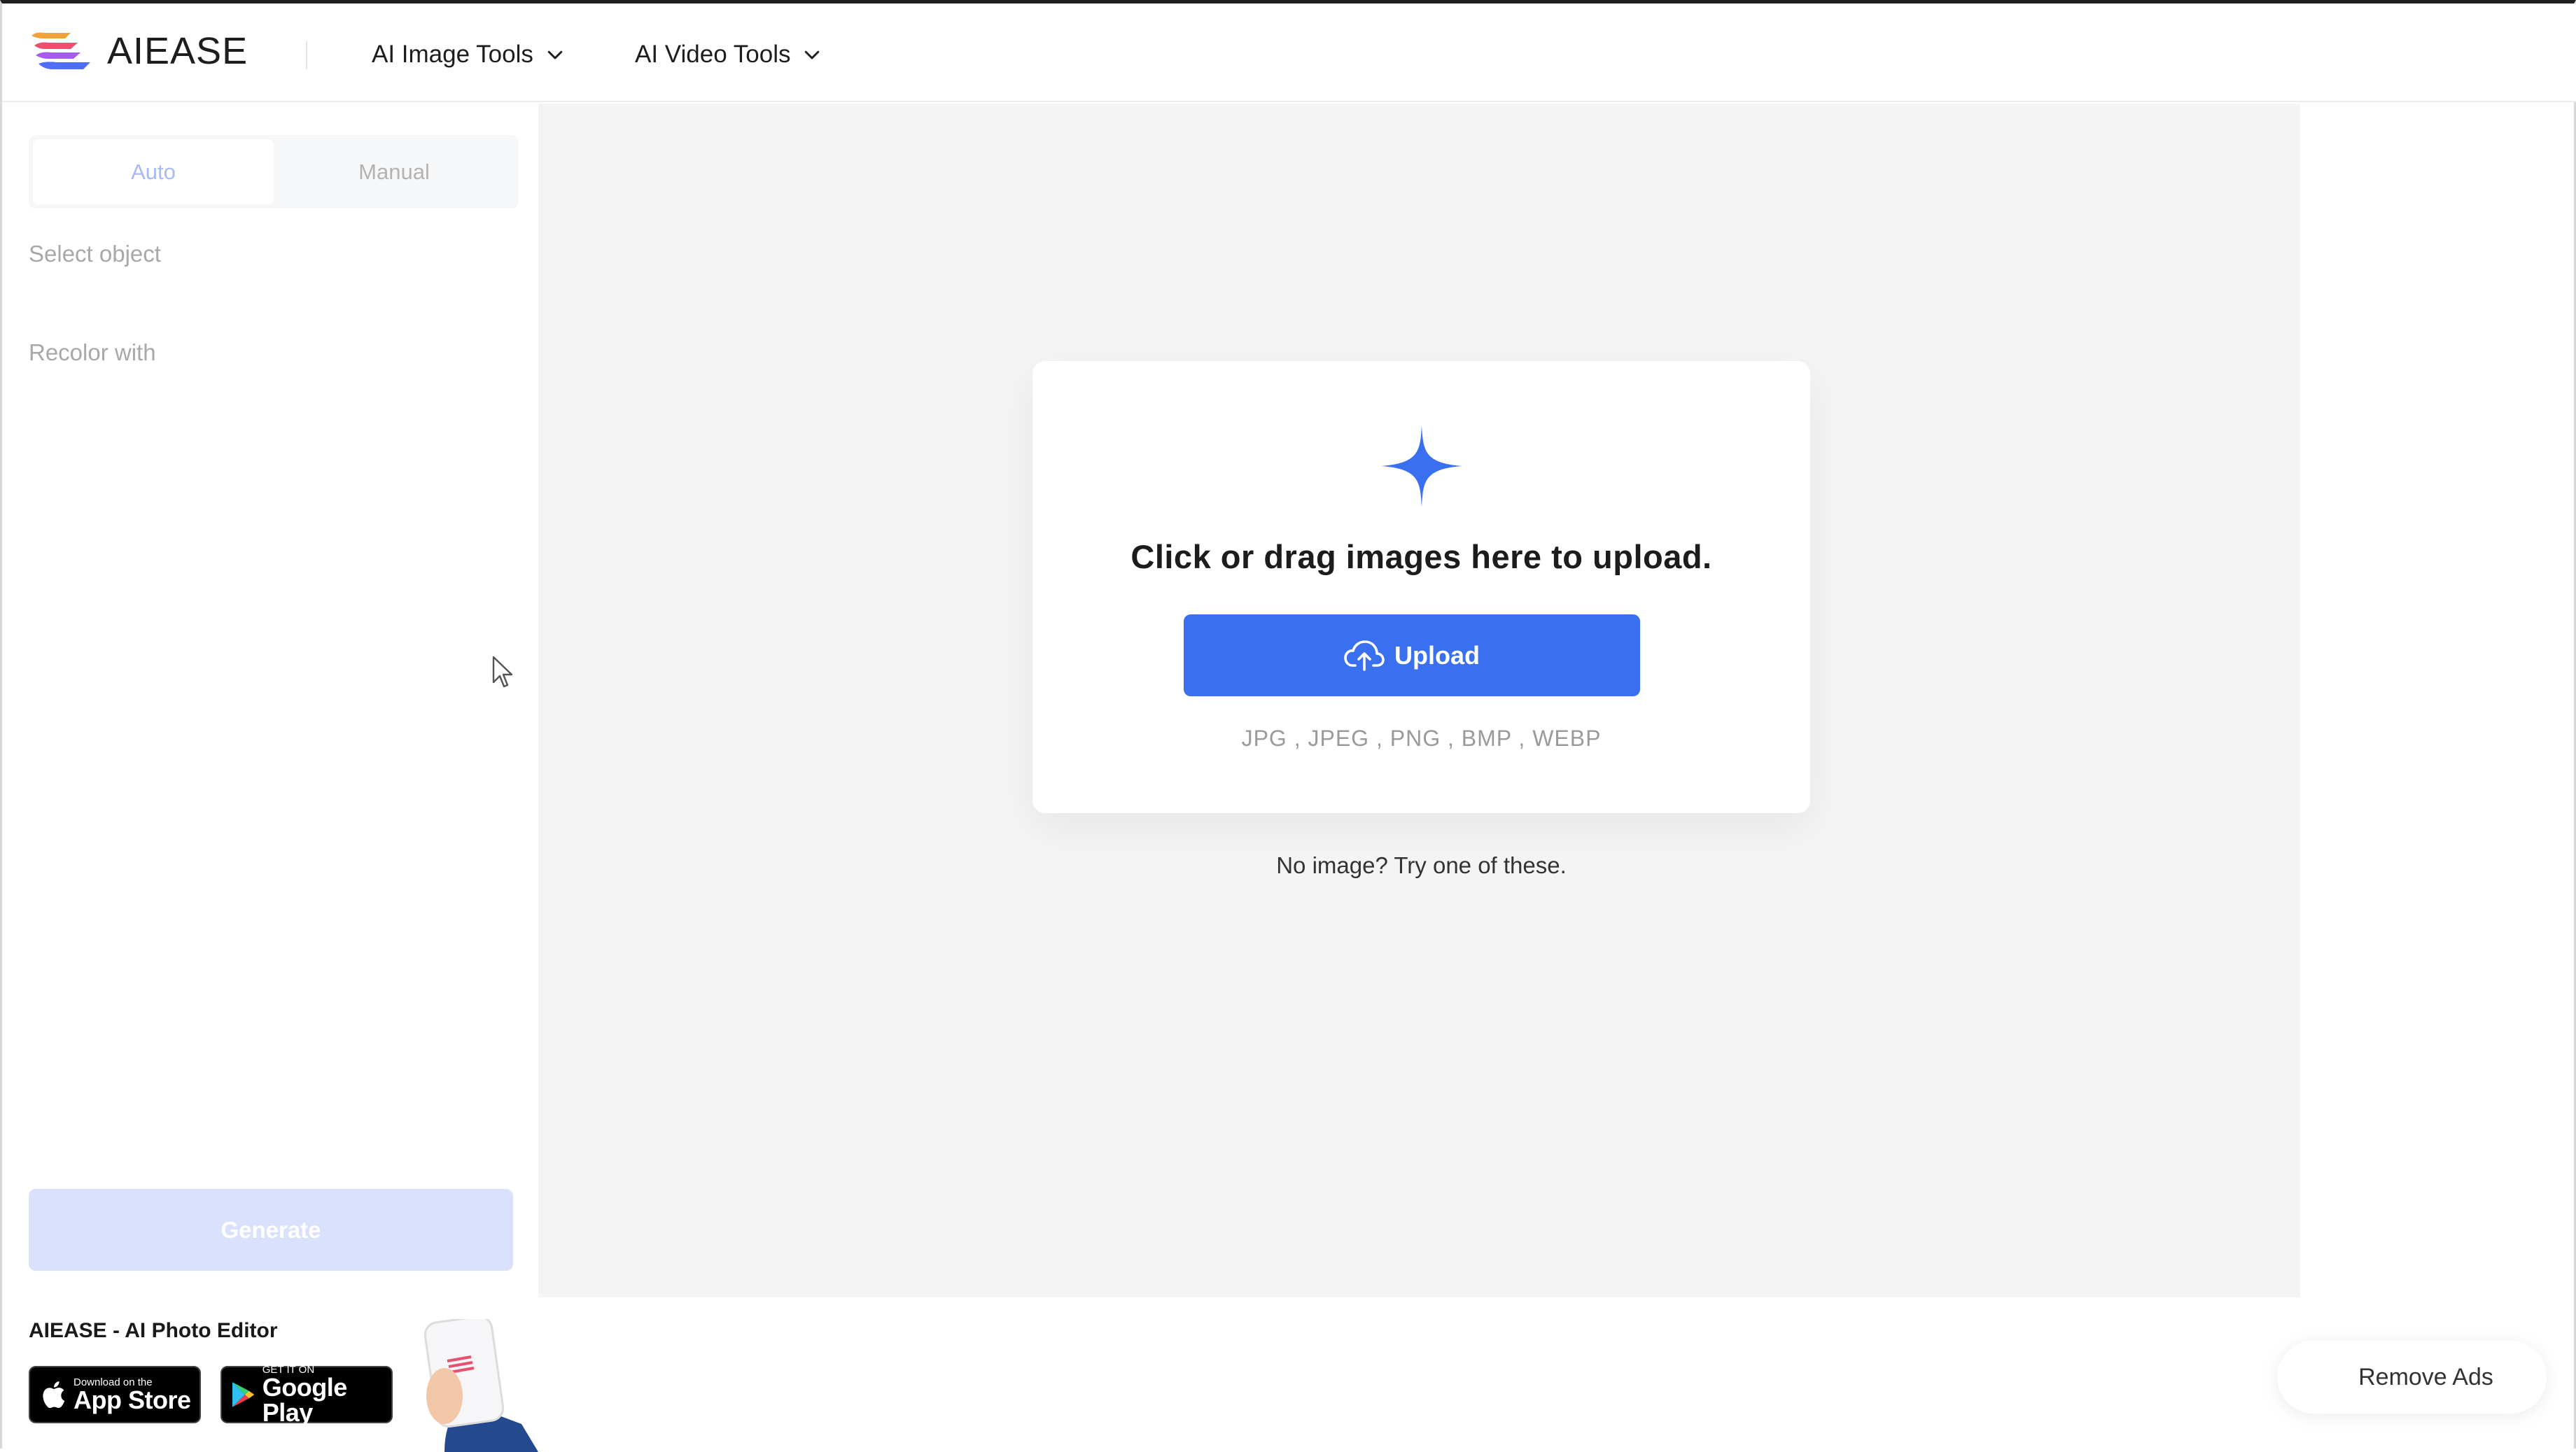 The height and width of the screenshot is (1452, 2576). What do you see at coordinates (1421, 466) in the screenshot?
I see `sparkle-icon` at bounding box center [1421, 466].